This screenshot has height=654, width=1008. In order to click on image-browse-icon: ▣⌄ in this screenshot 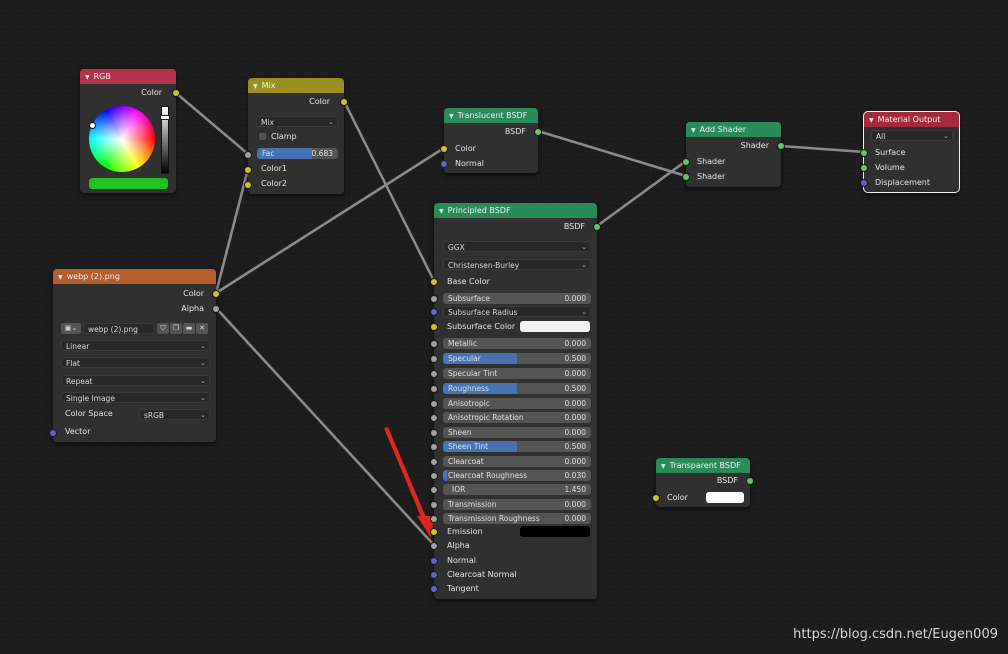, I will do `click(71, 328)`.